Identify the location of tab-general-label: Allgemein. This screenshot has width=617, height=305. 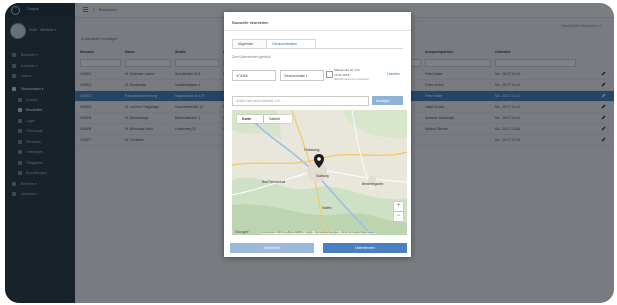
(246, 44).